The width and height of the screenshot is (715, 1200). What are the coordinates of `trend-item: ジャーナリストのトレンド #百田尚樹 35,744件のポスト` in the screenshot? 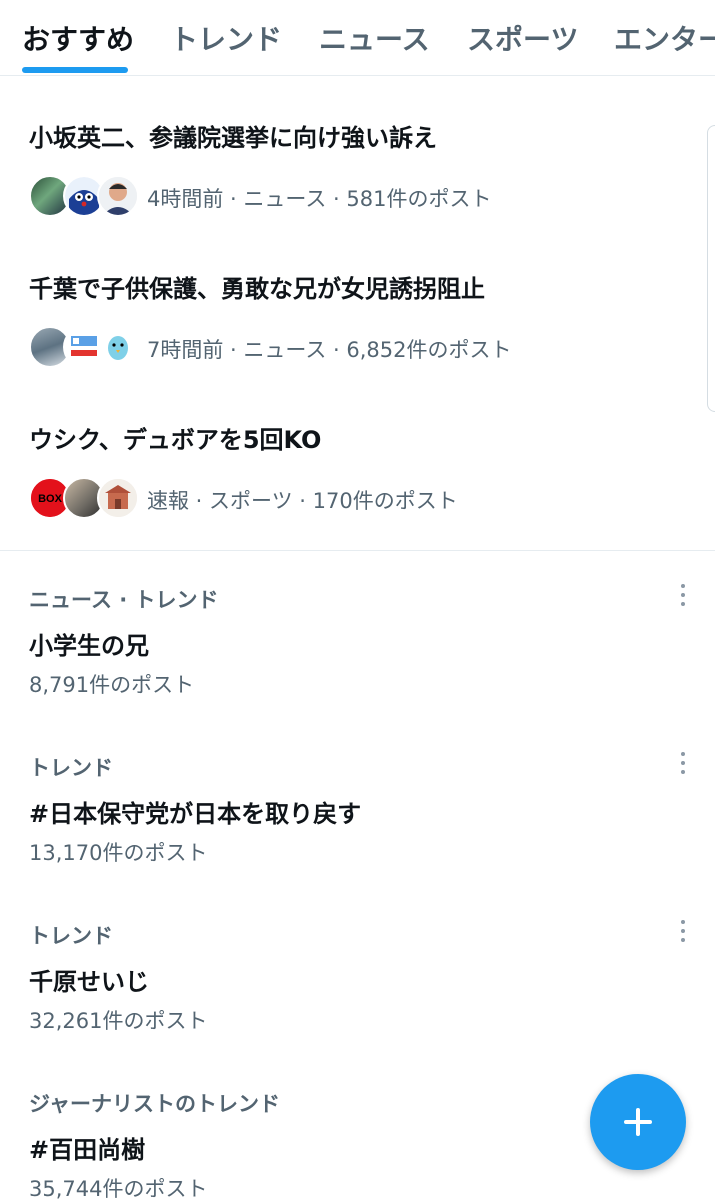 It's located at (359, 1144).